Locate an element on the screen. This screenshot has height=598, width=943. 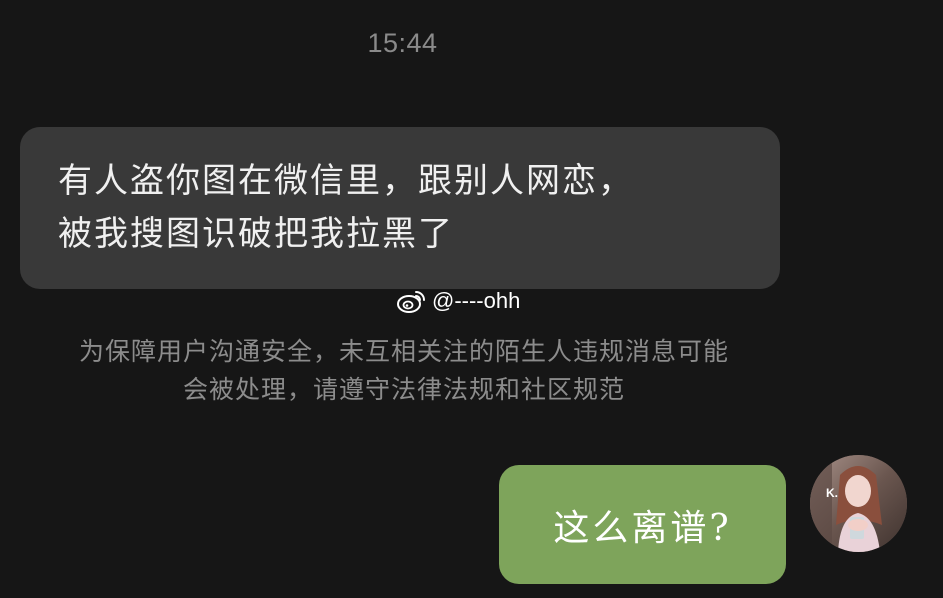
system-notice-line: 会被处理，请遵守法律法规和社区规范 is located at coordinates (403, 389).